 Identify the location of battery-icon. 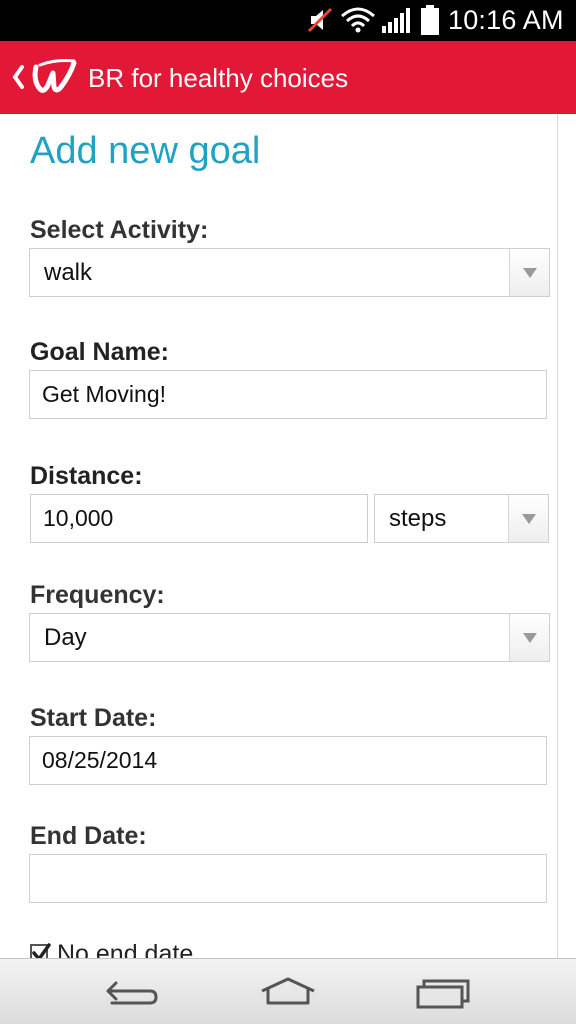
(430, 20).